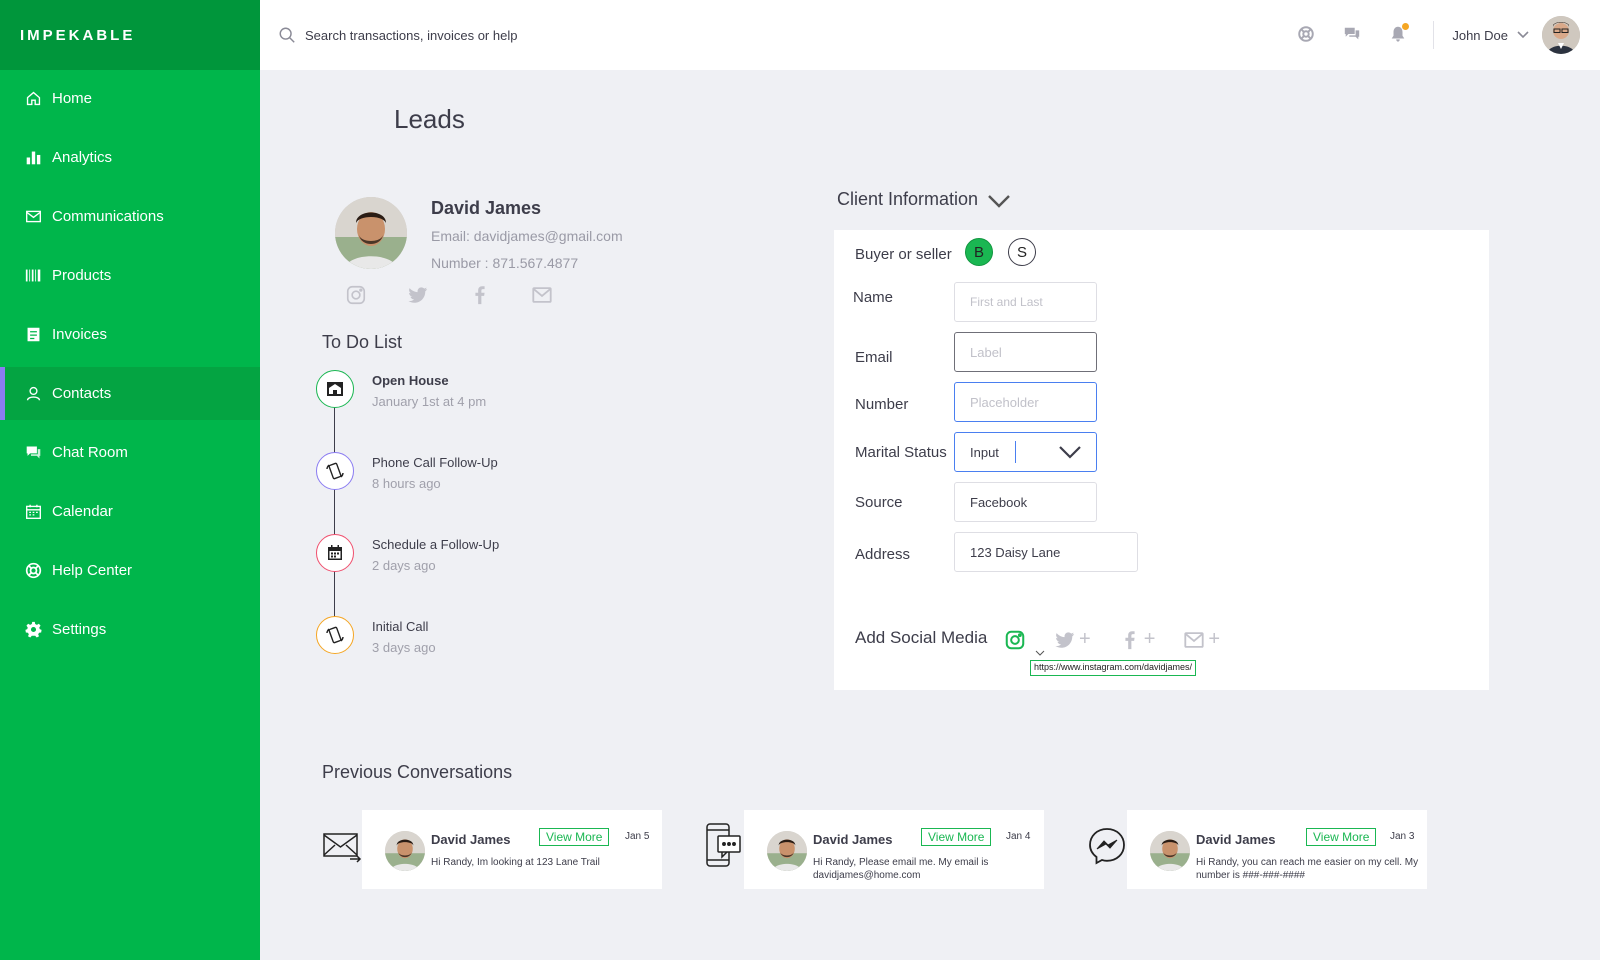 The width and height of the screenshot is (1600, 960). What do you see at coordinates (33, 158) in the screenshot?
I see `analytics-icon` at bounding box center [33, 158].